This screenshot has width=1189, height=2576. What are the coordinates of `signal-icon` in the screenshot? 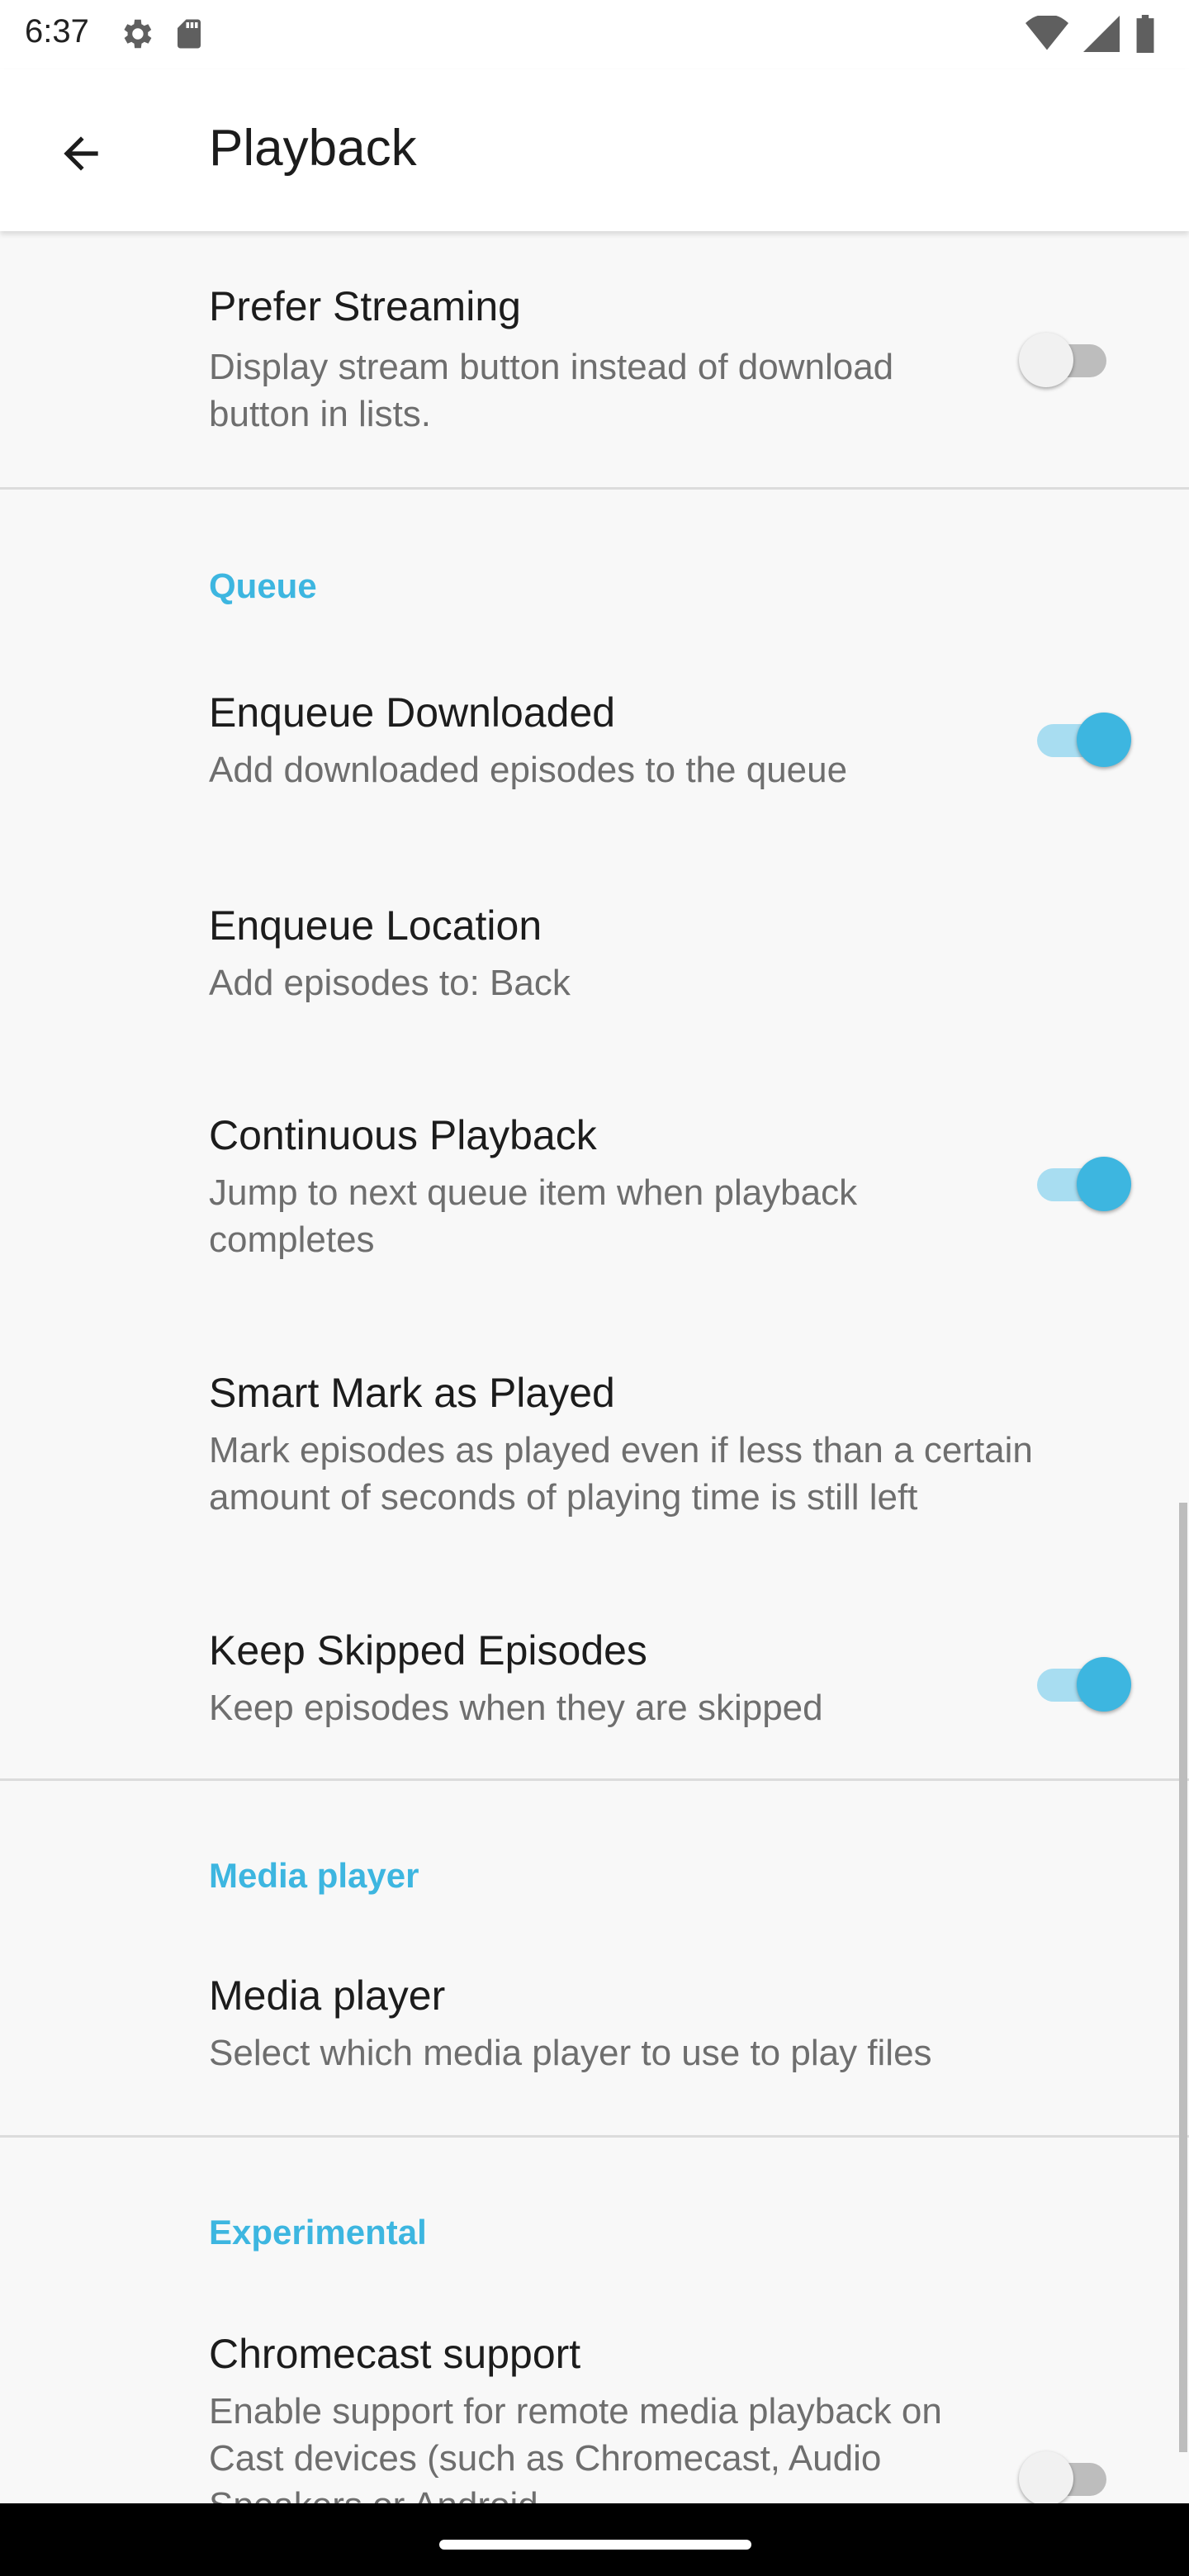 It's located at (1101, 36).